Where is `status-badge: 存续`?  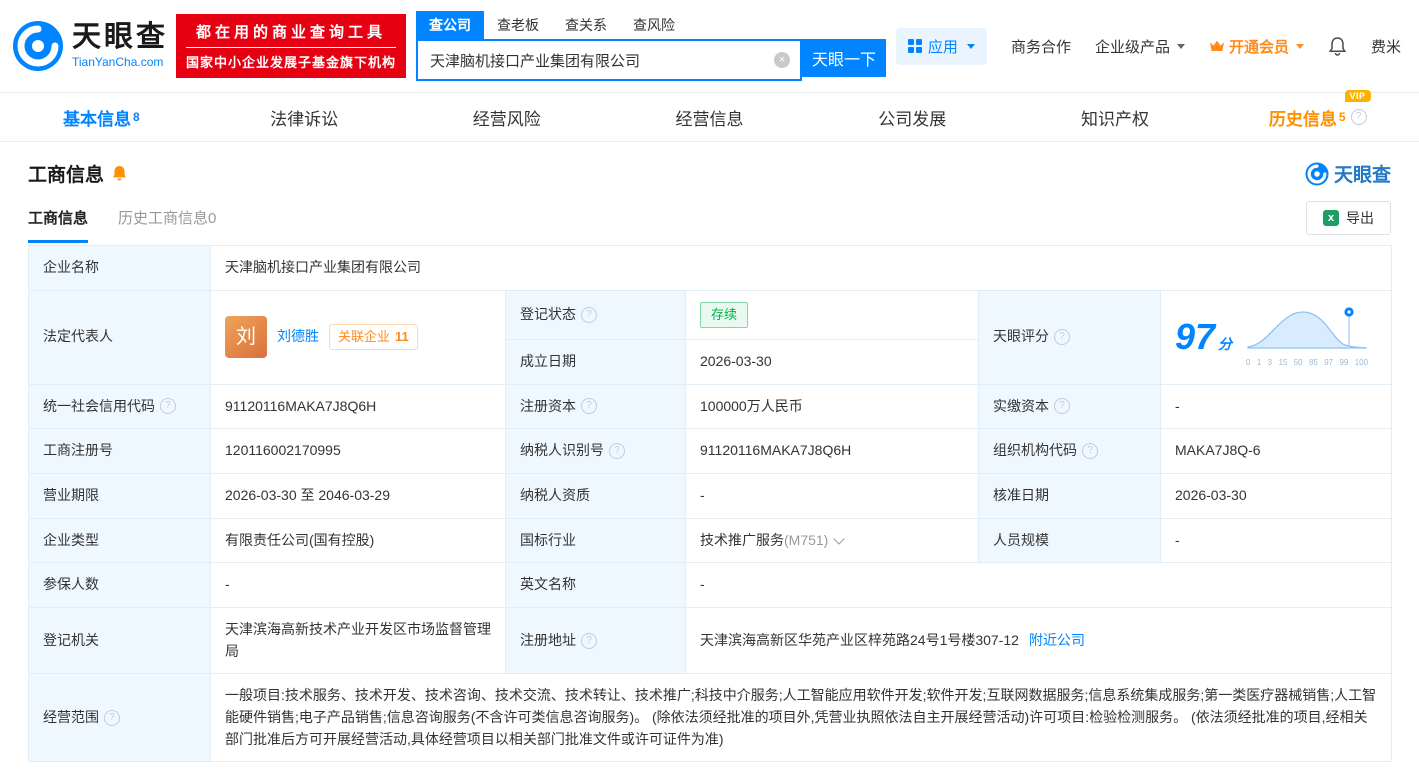 status-badge: 存续 is located at coordinates (724, 314).